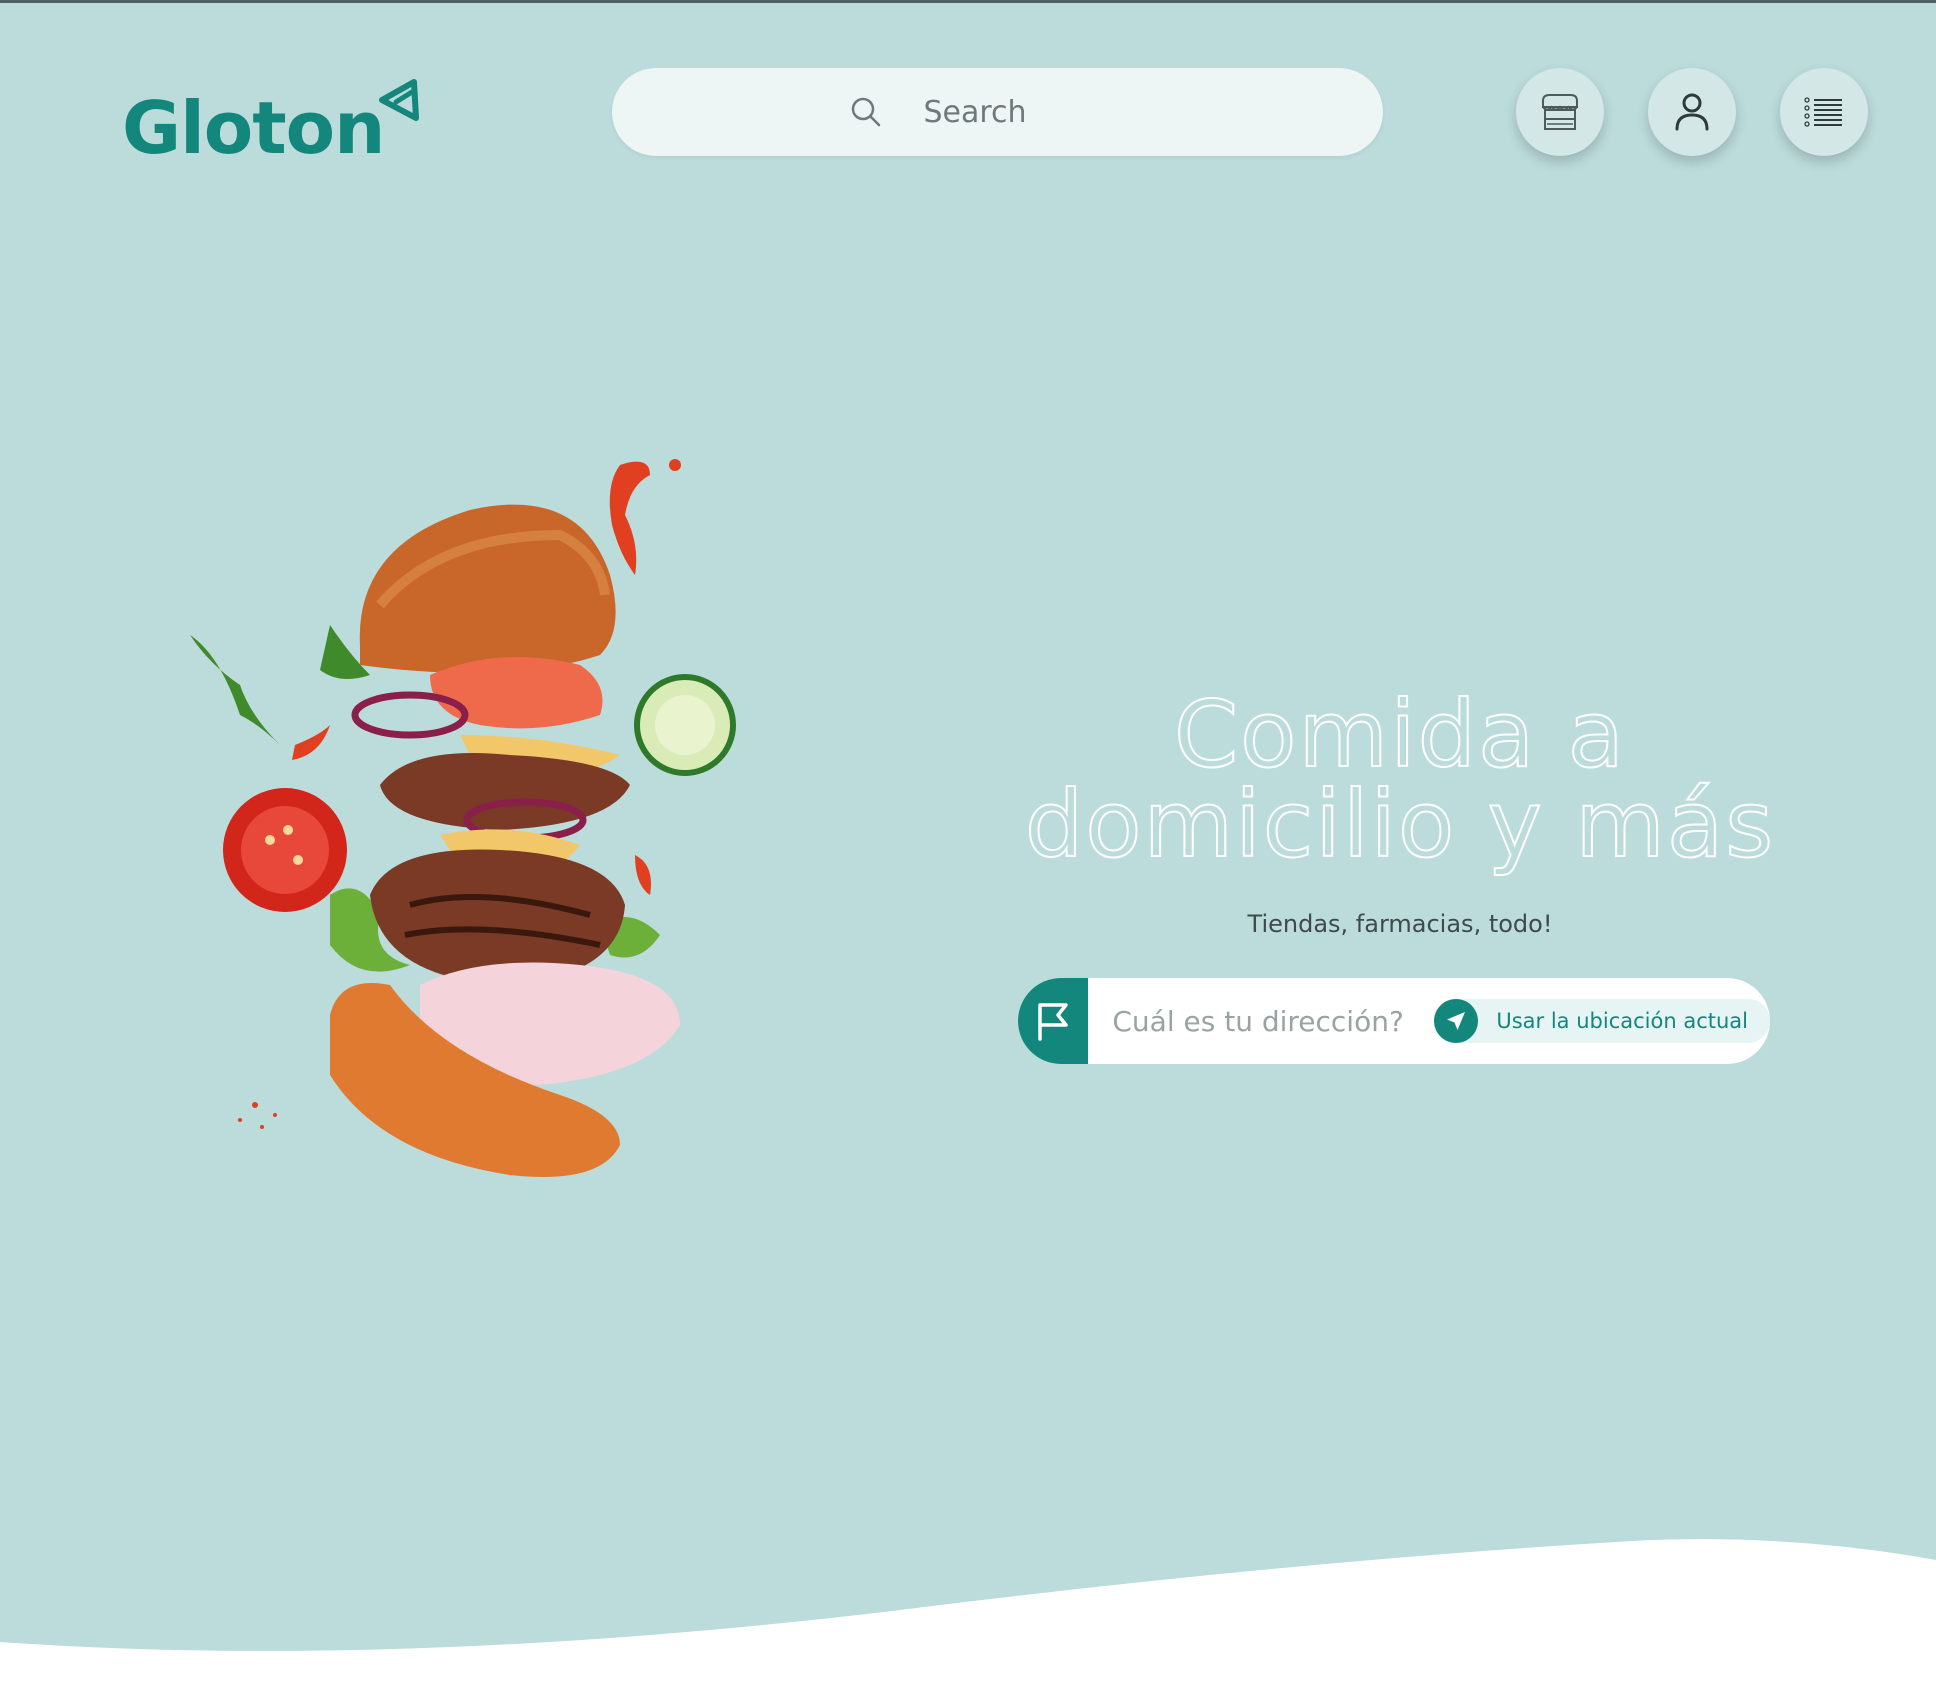  I want to click on address-input, so click(1262, 1021).